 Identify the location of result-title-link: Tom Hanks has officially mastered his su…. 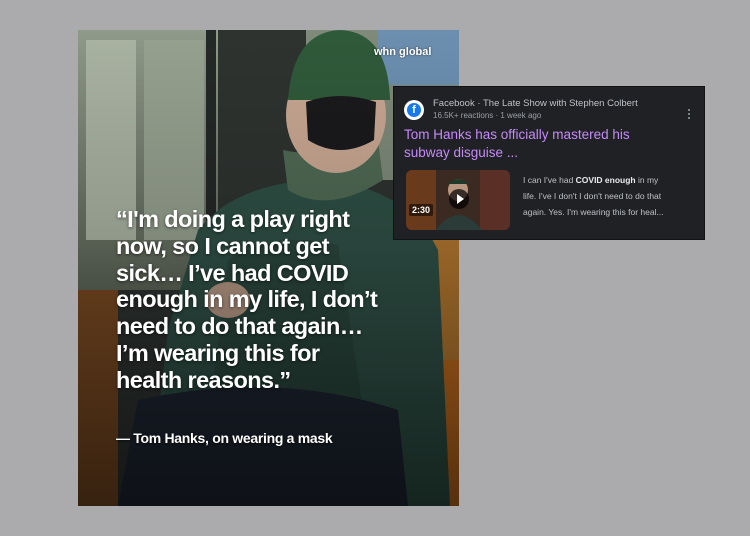
(544, 144).